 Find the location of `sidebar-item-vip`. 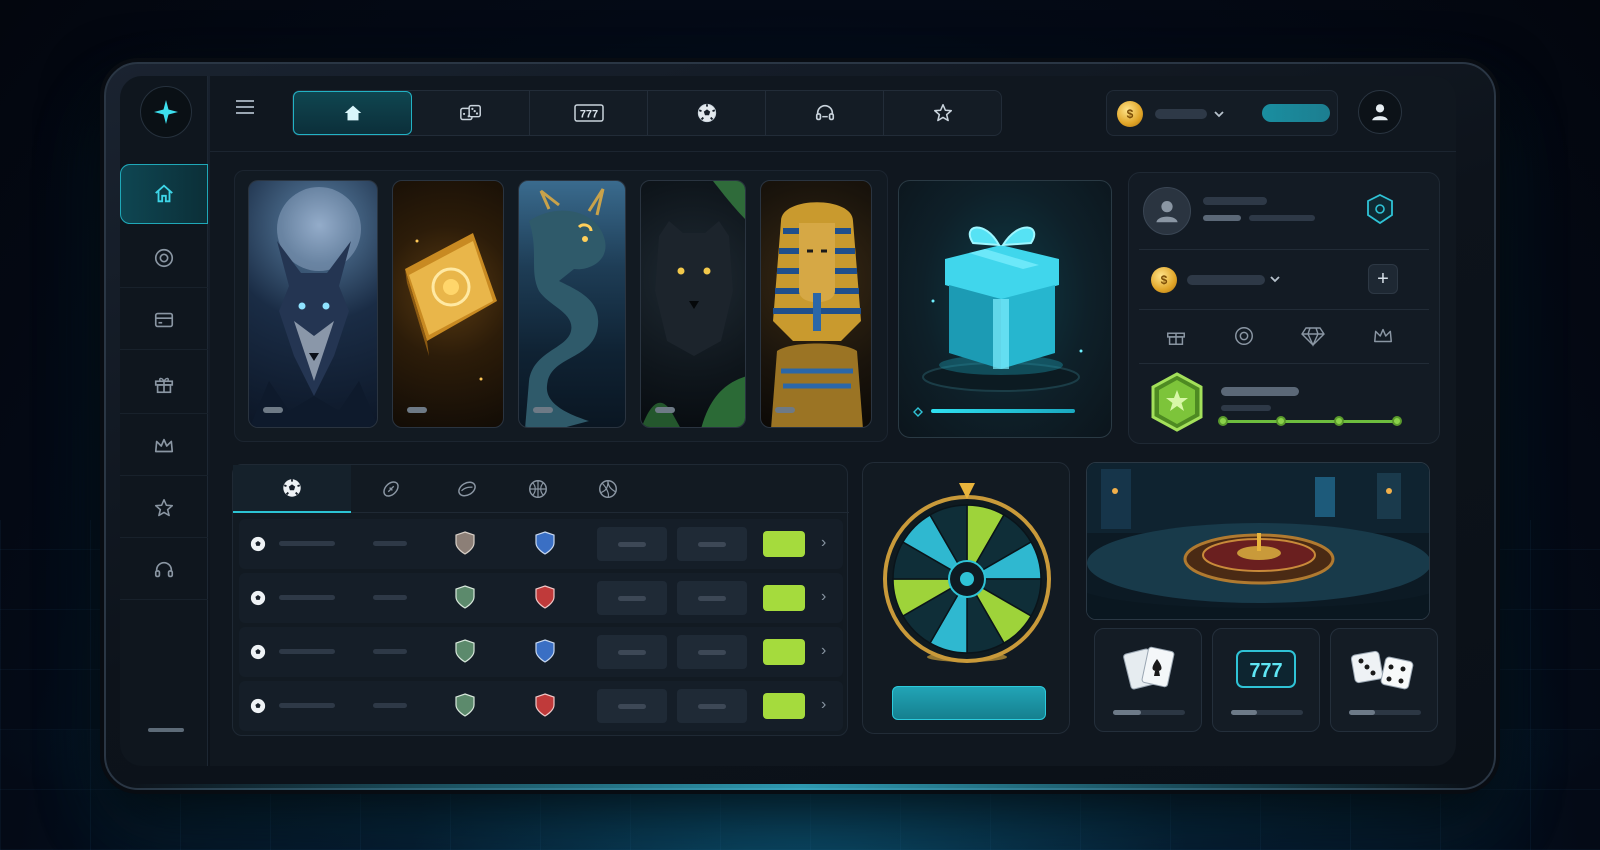

sidebar-item-vip is located at coordinates (164, 446).